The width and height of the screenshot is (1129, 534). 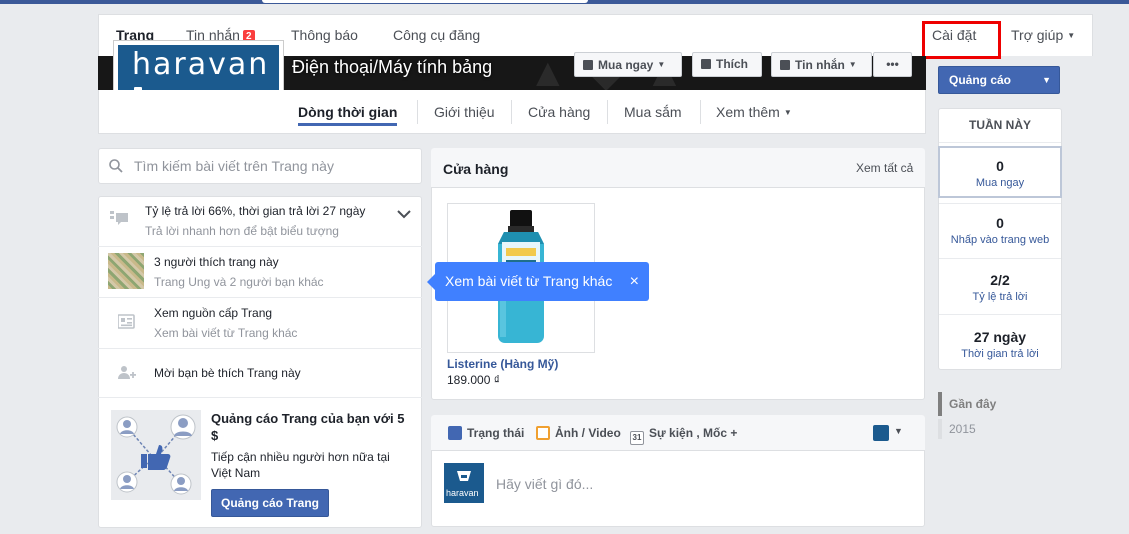 I want to click on likes-count-link: 3 người thích trang này, so click(x=216, y=262).